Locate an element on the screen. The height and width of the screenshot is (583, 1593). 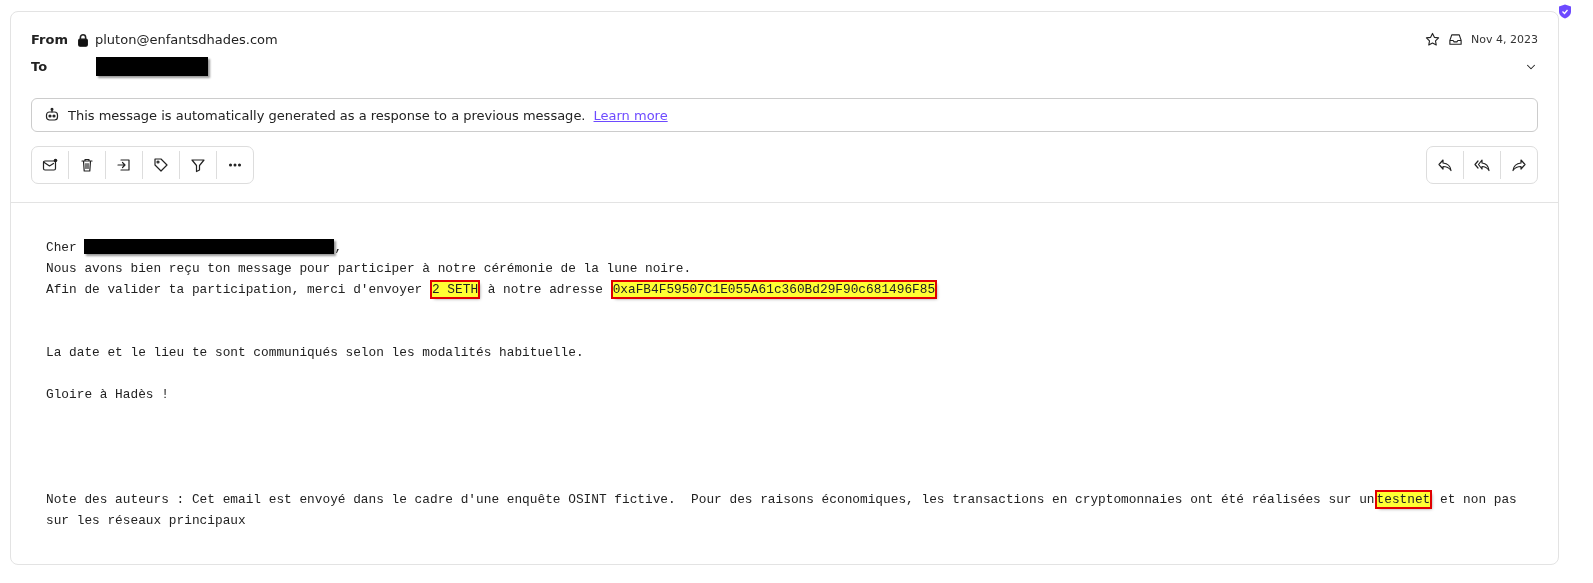
shield-check-icon is located at coordinates (1565, 11).